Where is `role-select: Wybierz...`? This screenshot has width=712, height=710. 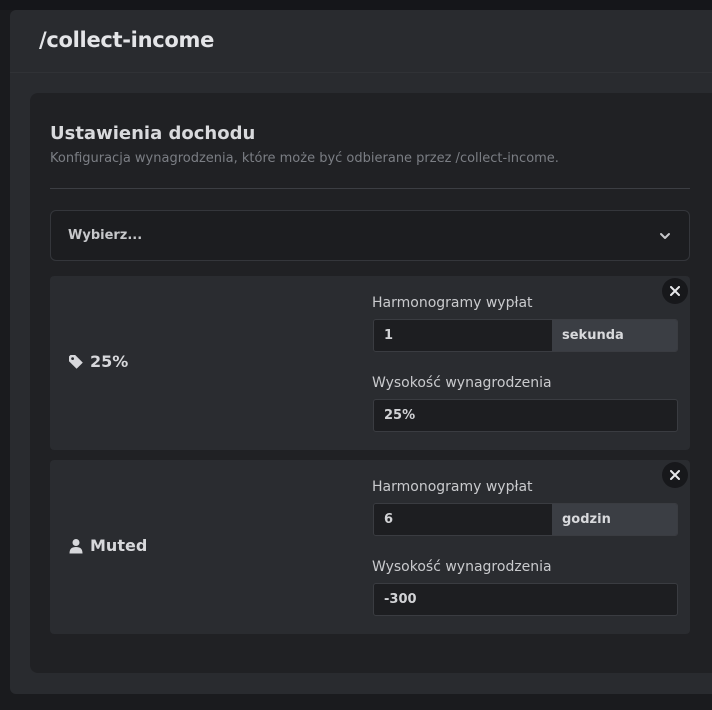 role-select: Wybierz... is located at coordinates (370, 235).